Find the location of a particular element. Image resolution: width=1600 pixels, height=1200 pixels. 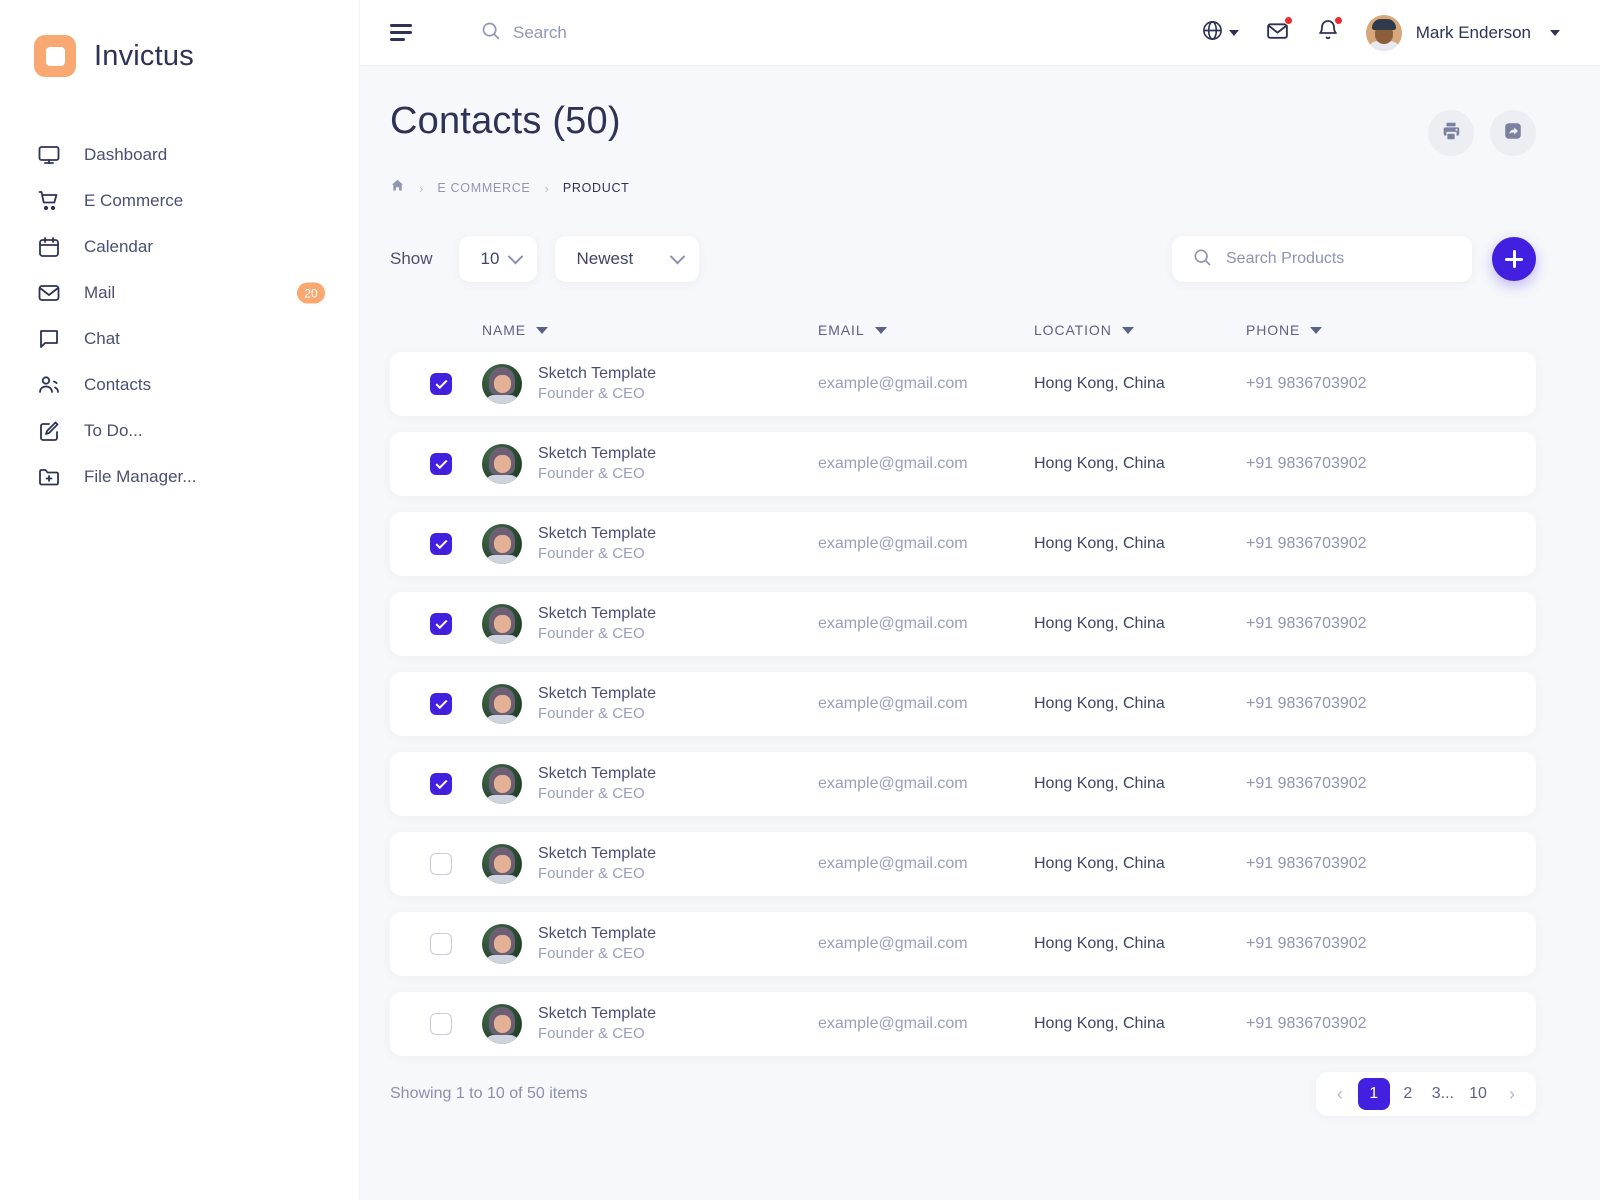

sidebar-item-label: Chat is located at coordinates (102, 338).